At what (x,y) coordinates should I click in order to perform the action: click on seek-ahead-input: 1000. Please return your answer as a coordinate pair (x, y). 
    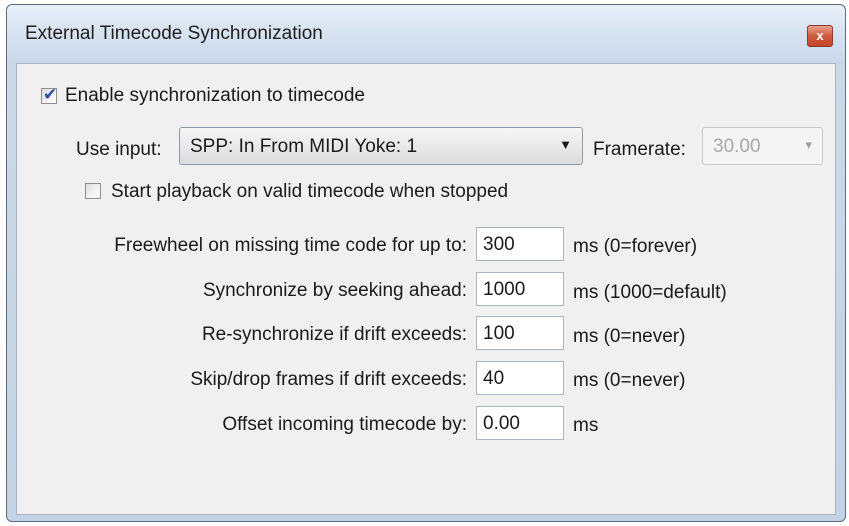
    Looking at the image, I should click on (520, 289).